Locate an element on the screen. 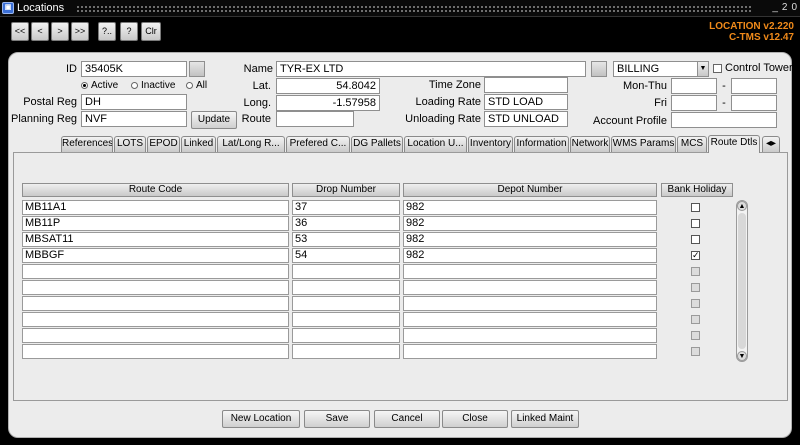 The image size is (800, 445). close-icon: 0 is located at coordinates (794, 7).